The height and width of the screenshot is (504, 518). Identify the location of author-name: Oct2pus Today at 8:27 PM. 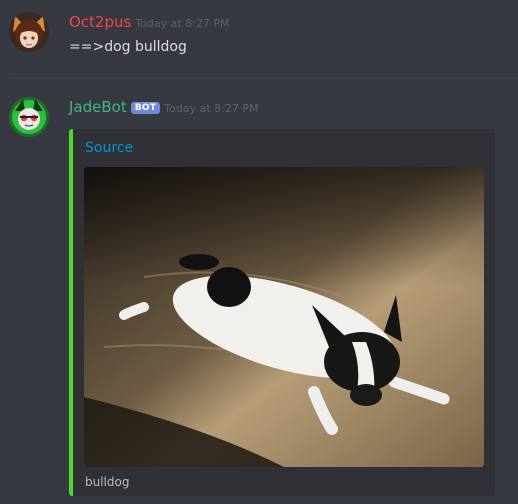
(149, 22).